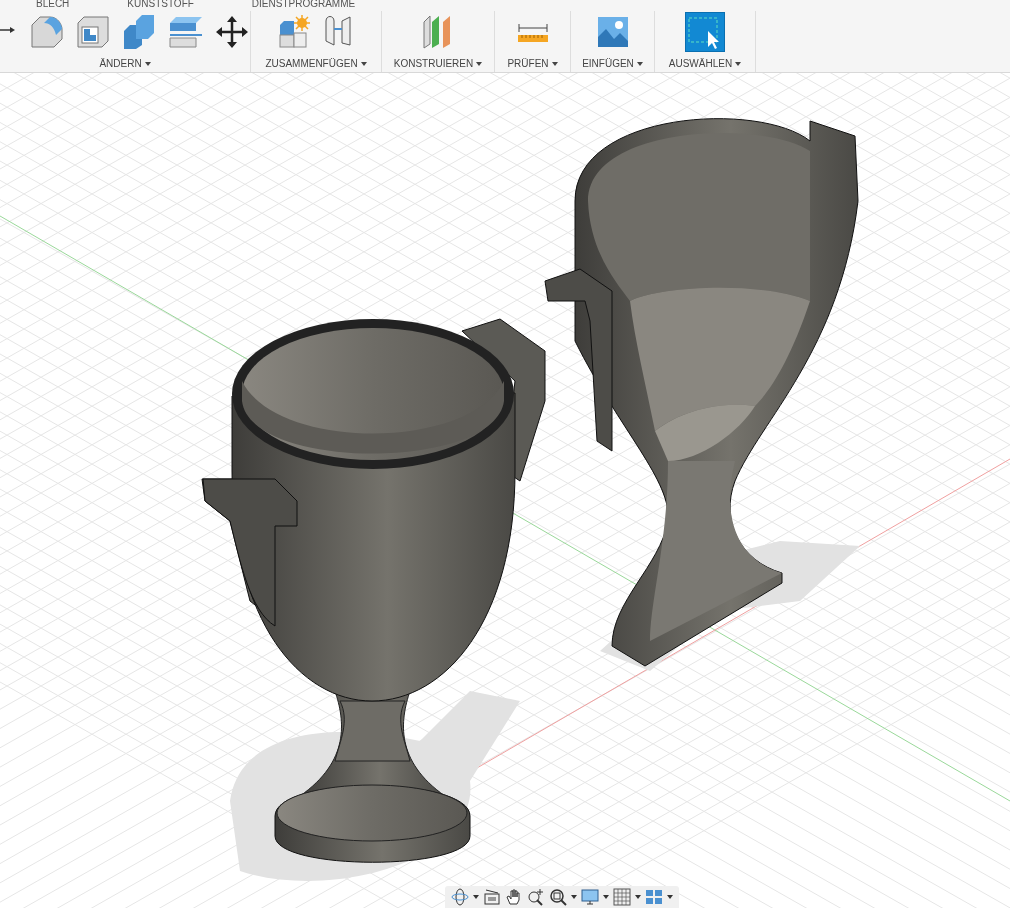 The width and height of the screenshot is (1010, 908). What do you see at coordinates (160, 4) in the screenshot?
I see `ribbon-tab: KUNSTSTOFF` at bounding box center [160, 4].